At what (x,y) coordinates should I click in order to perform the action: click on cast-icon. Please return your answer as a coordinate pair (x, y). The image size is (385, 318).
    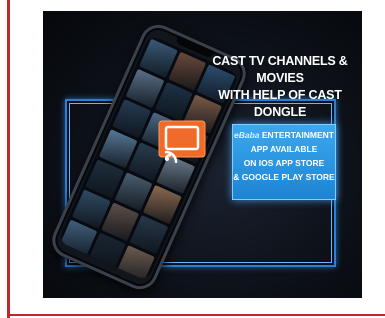
    Looking at the image, I should click on (182, 141).